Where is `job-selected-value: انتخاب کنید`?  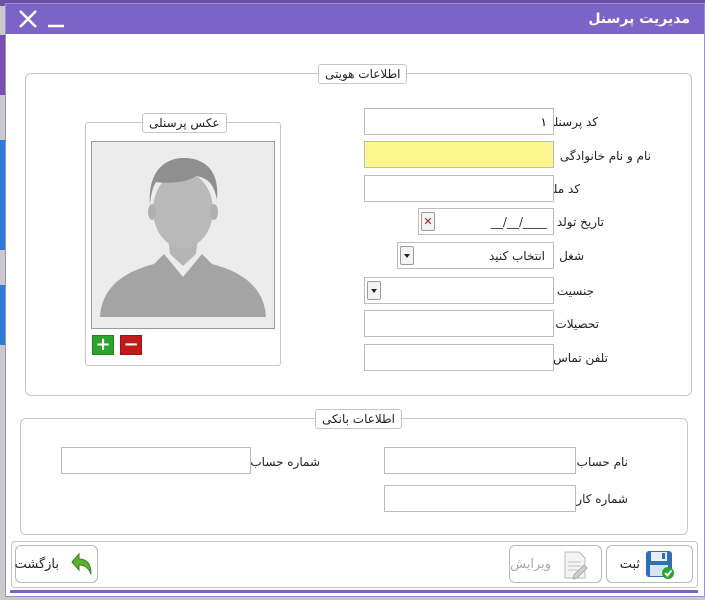 job-selected-value: انتخاب کنید is located at coordinates (516, 256).